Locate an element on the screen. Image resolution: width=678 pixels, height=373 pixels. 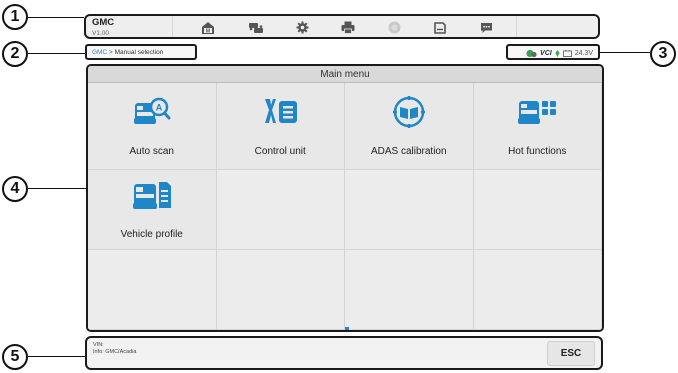
help-icon is located at coordinates (394, 27).